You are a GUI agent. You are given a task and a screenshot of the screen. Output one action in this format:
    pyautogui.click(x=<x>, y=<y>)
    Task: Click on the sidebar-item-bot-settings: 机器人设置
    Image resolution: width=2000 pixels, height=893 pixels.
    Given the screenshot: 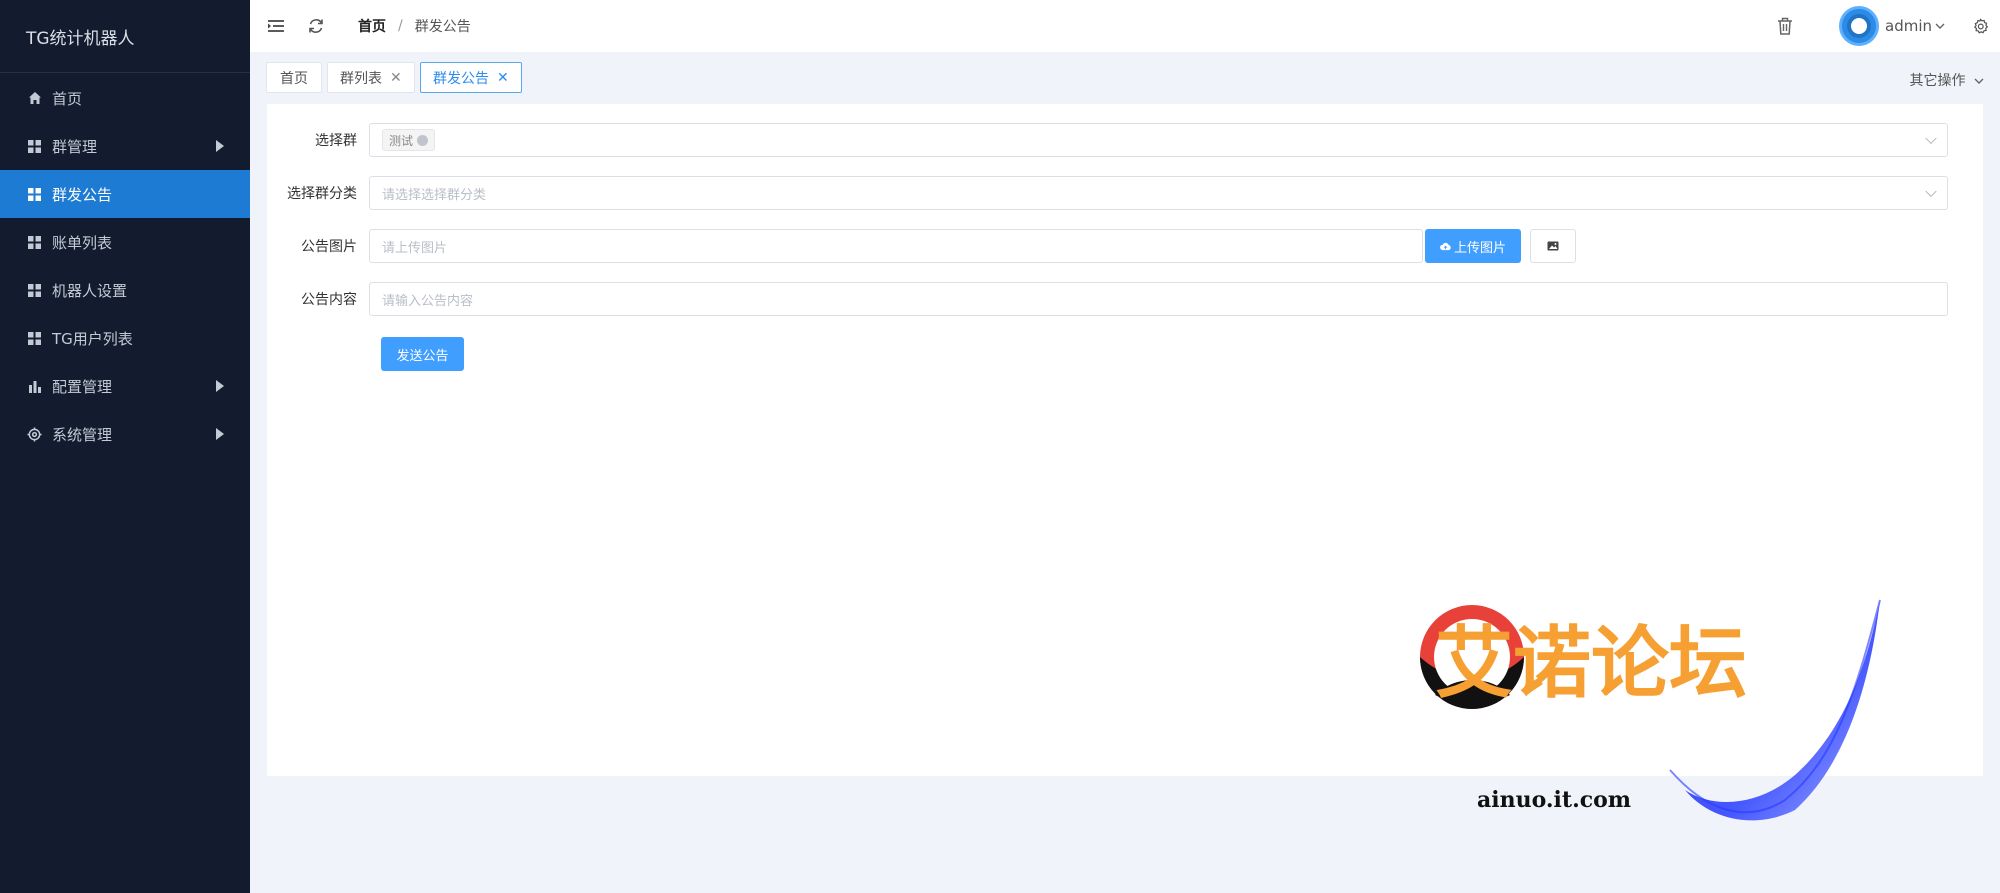 What is the action you would take?
    pyautogui.click(x=125, y=290)
    